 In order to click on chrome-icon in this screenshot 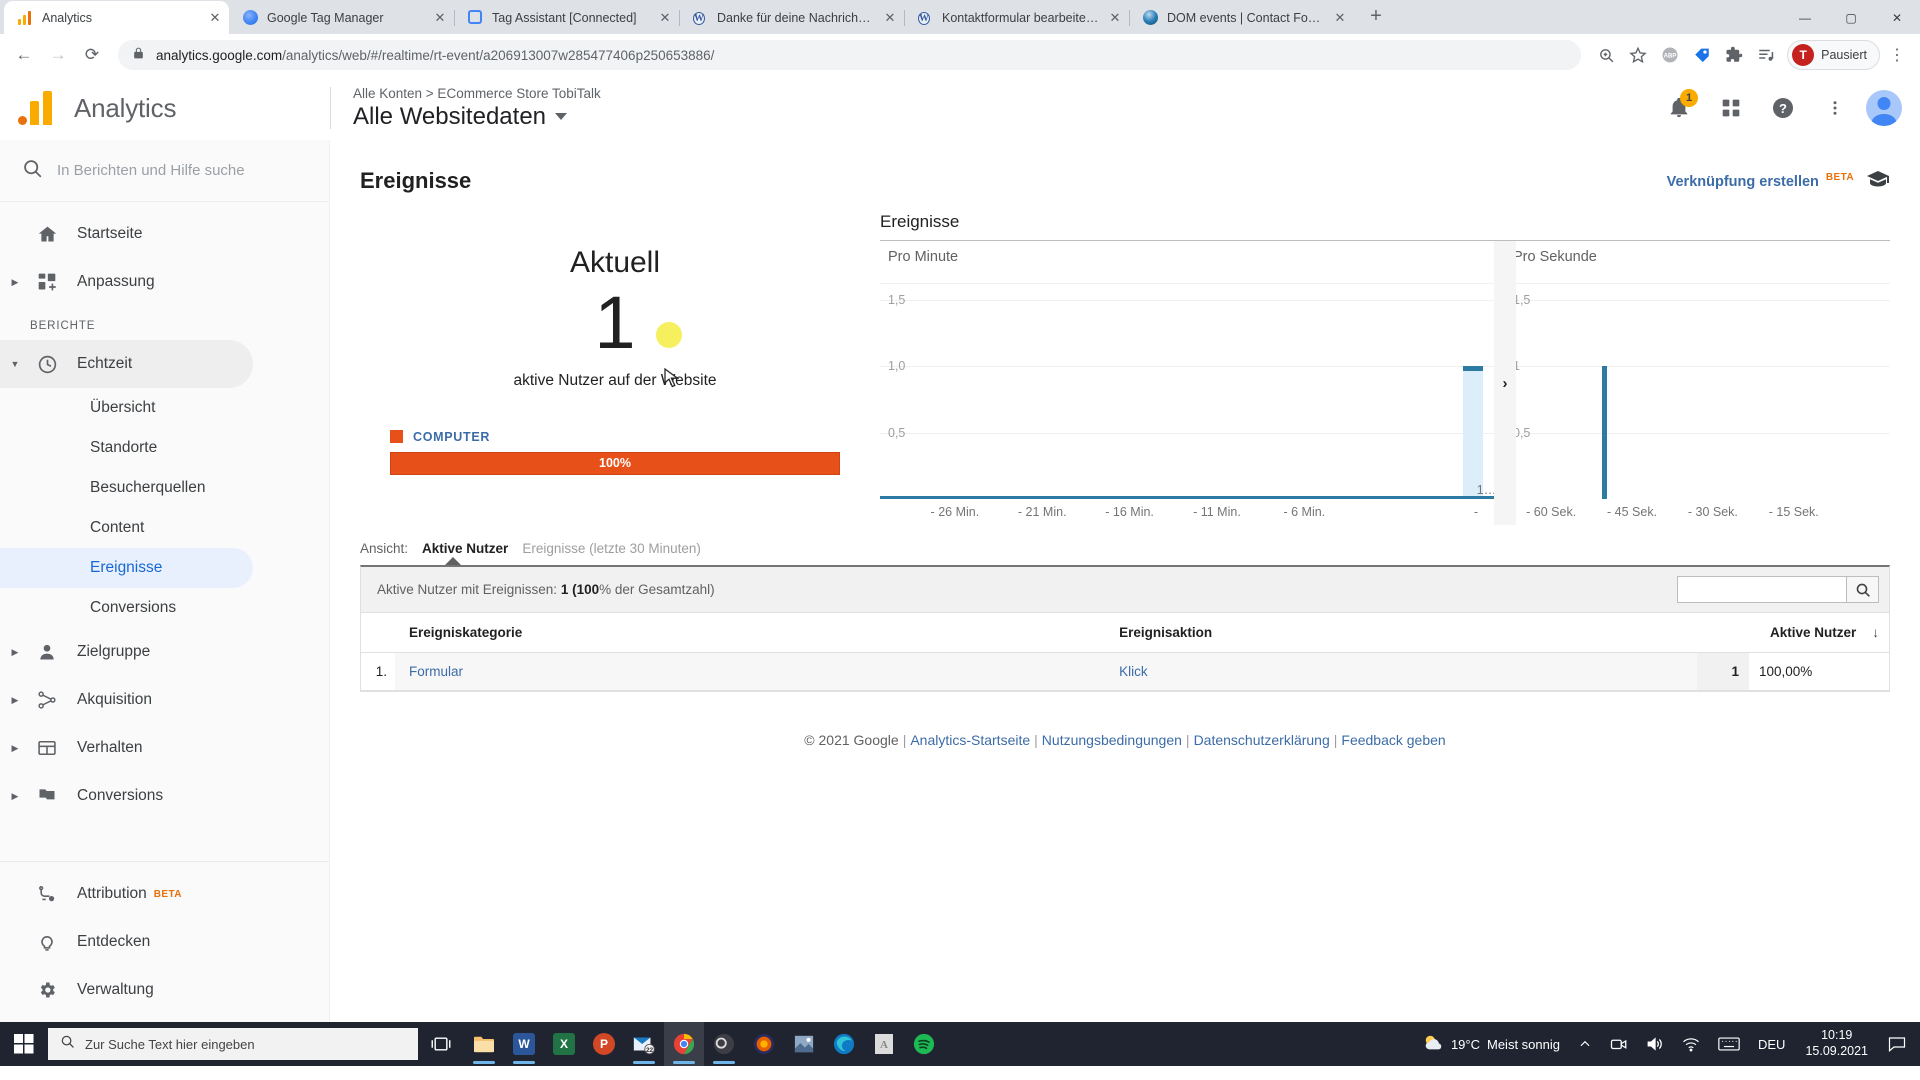, I will do `click(684, 1044)`.